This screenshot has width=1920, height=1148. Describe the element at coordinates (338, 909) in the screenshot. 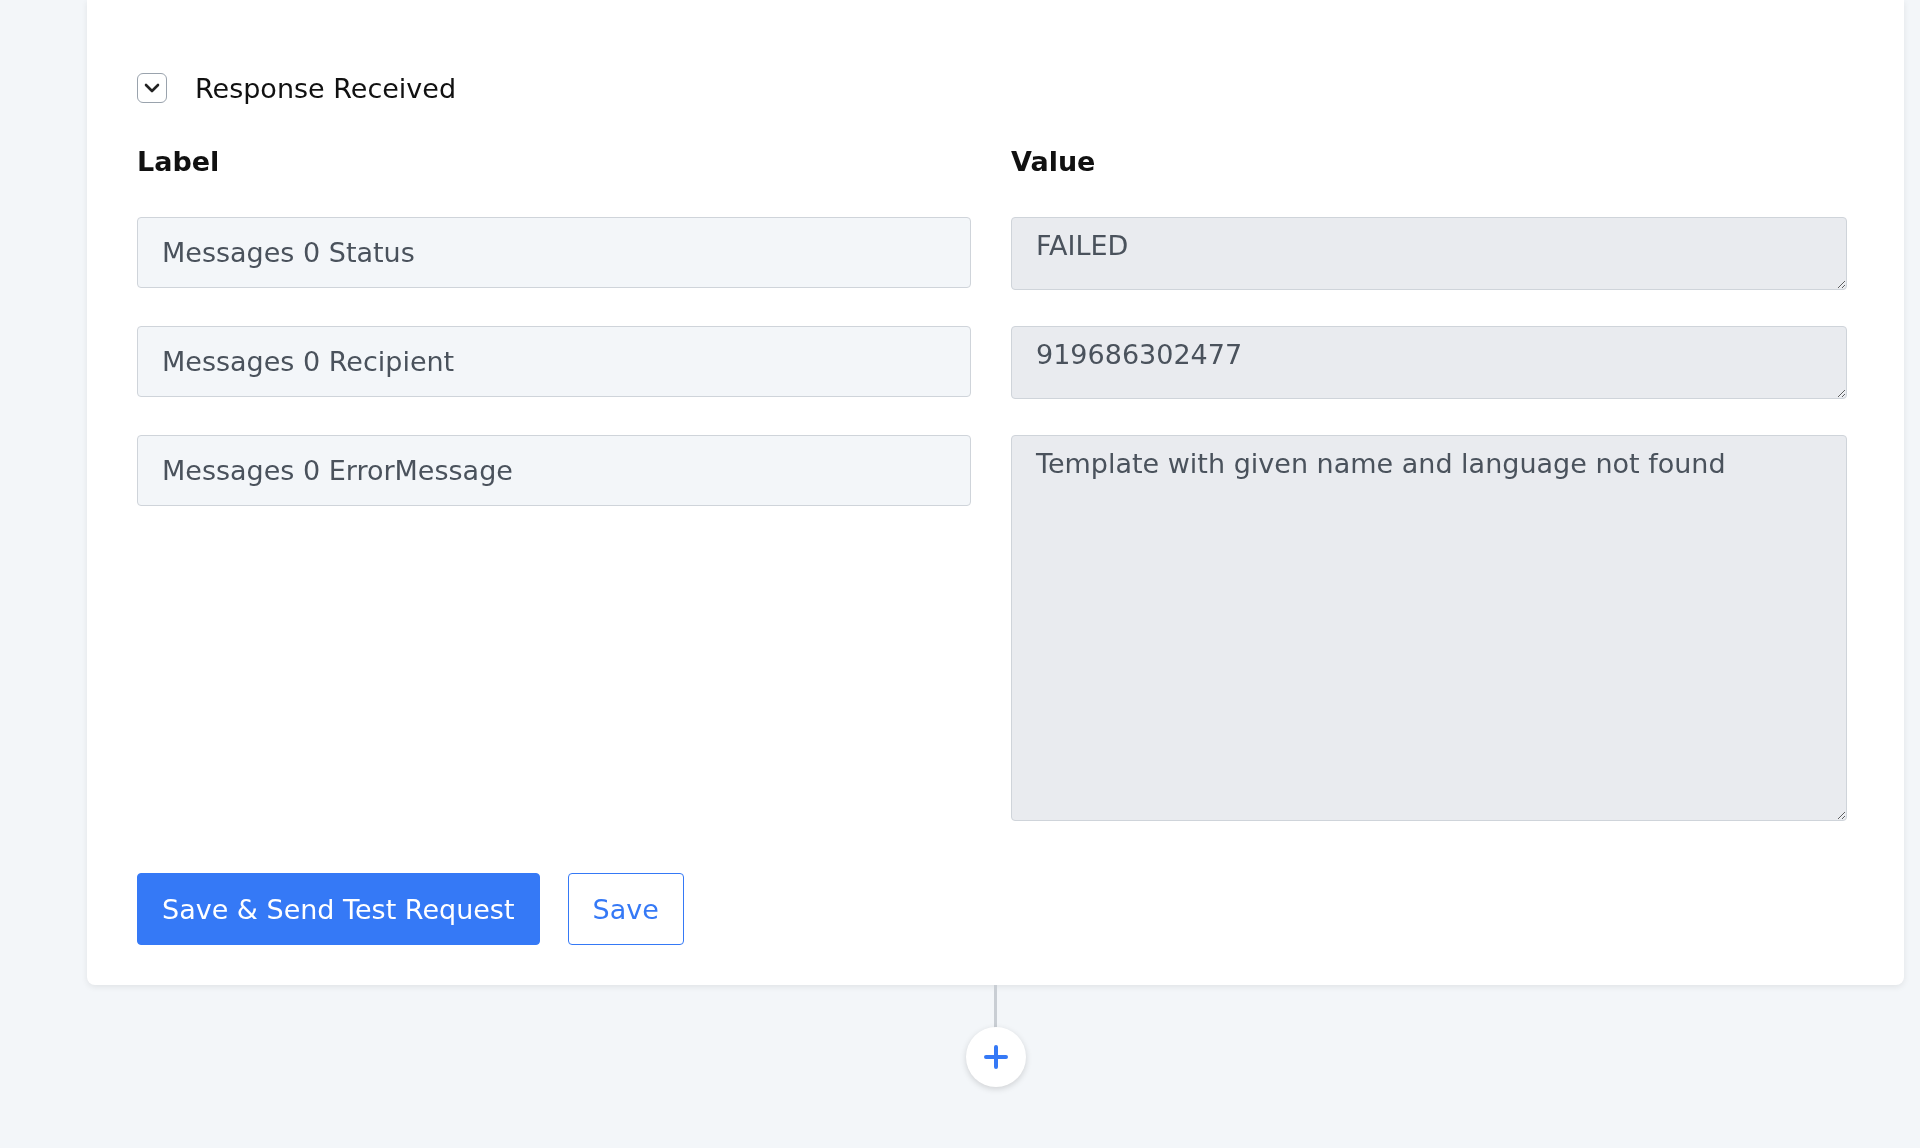

I see `send-test-button: Save & Send Test Request` at that location.